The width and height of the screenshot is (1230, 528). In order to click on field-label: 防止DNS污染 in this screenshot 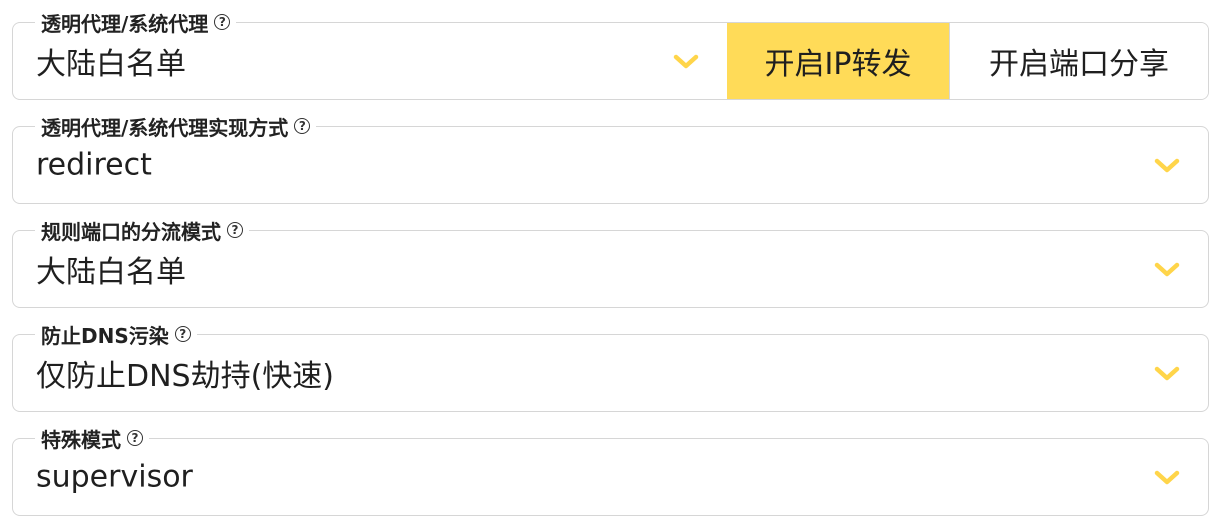, I will do `click(105, 335)`.